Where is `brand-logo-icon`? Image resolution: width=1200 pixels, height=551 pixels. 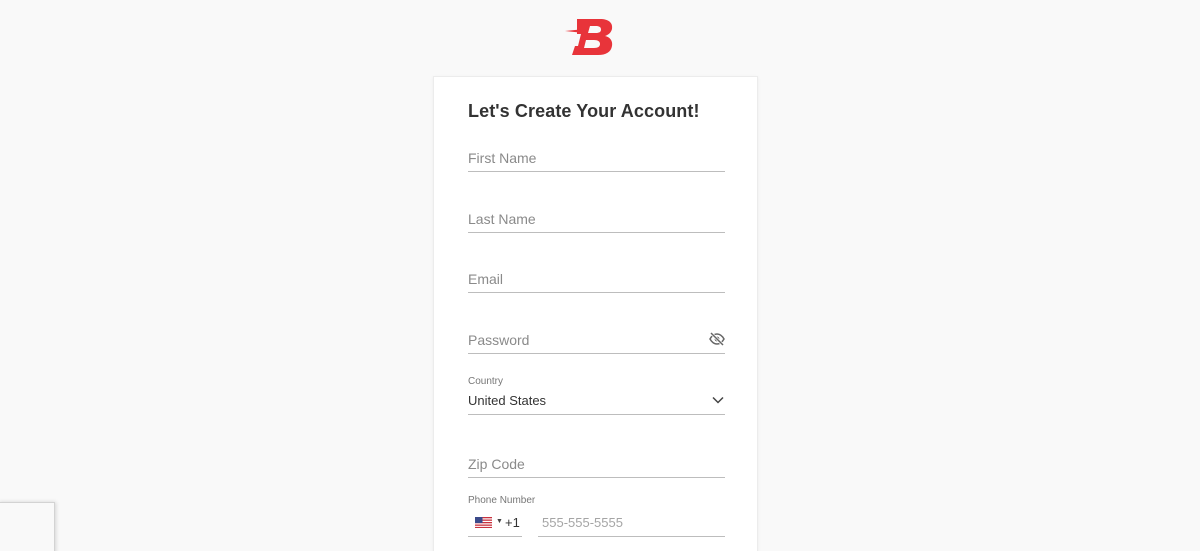
brand-logo-icon is located at coordinates (592, 36).